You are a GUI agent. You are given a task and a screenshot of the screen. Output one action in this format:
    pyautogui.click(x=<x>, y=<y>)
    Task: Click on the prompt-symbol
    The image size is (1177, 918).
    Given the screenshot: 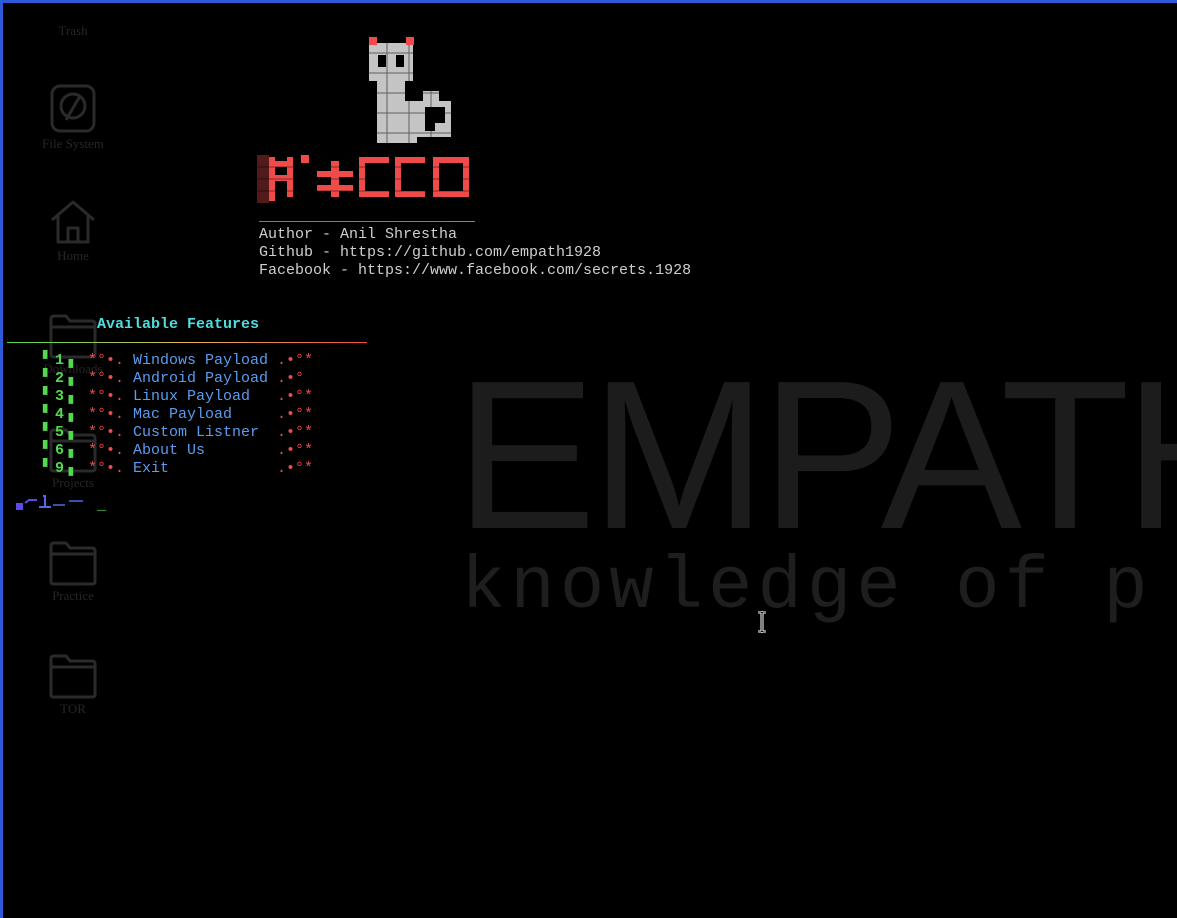 What is the action you would take?
    pyautogui.click(x=49, y=502)
    